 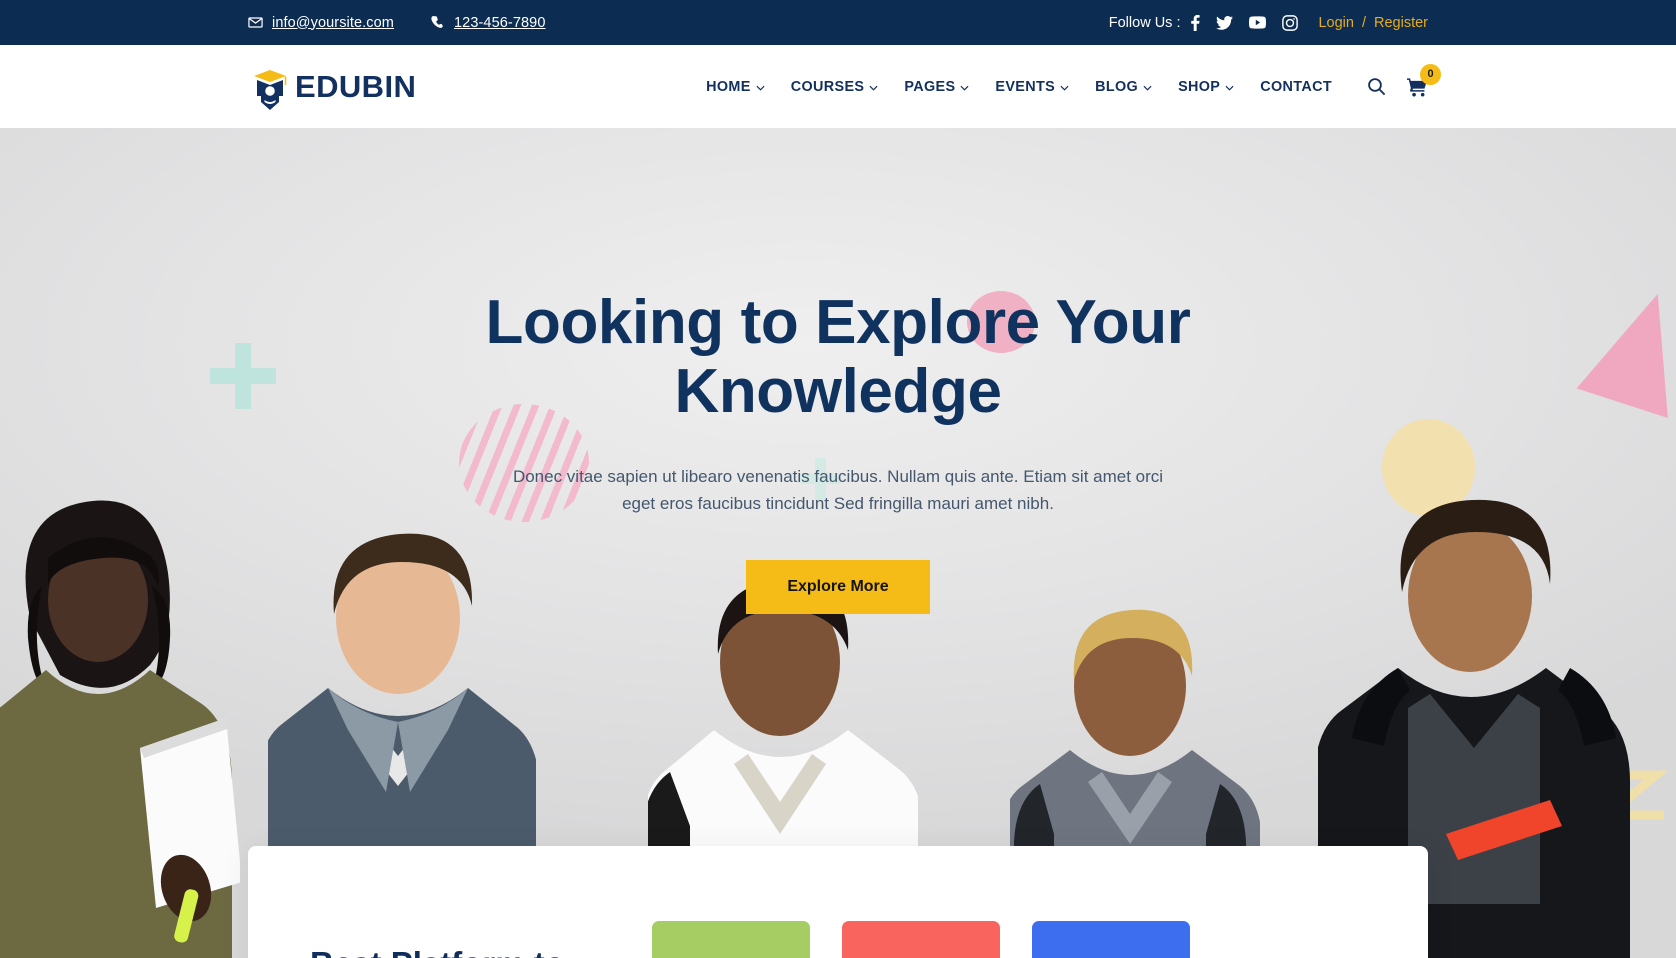 I want to click on nav-label: SHOP, so click(x=1199, y=86).